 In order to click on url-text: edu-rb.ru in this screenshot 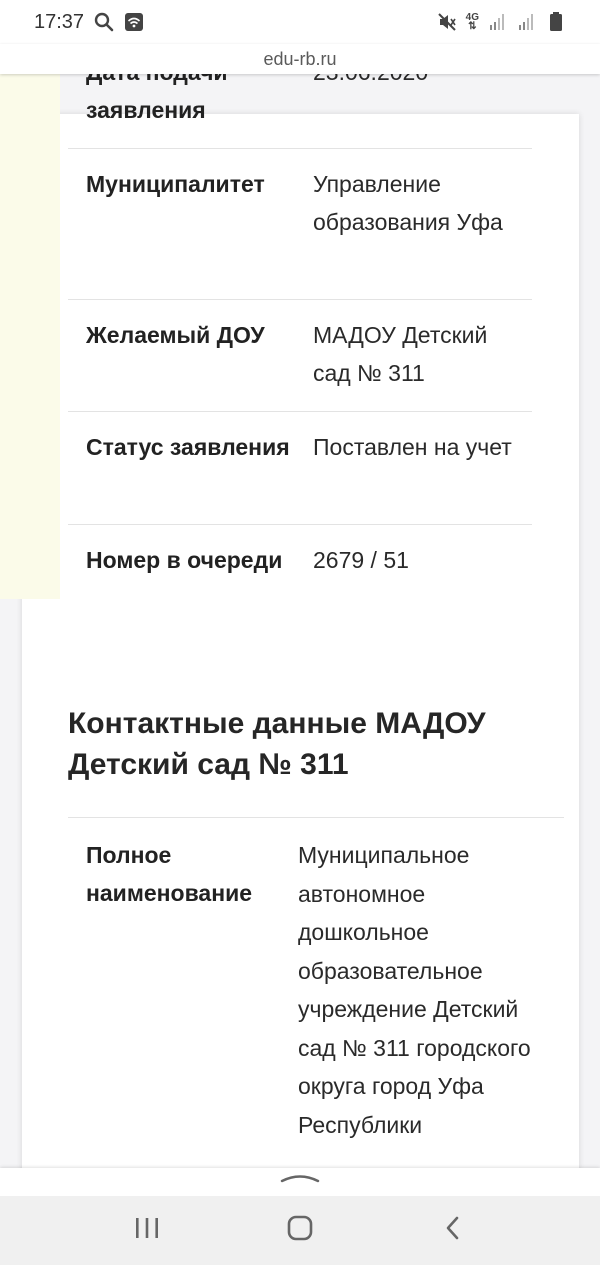, I will do `click(300, 58)`.